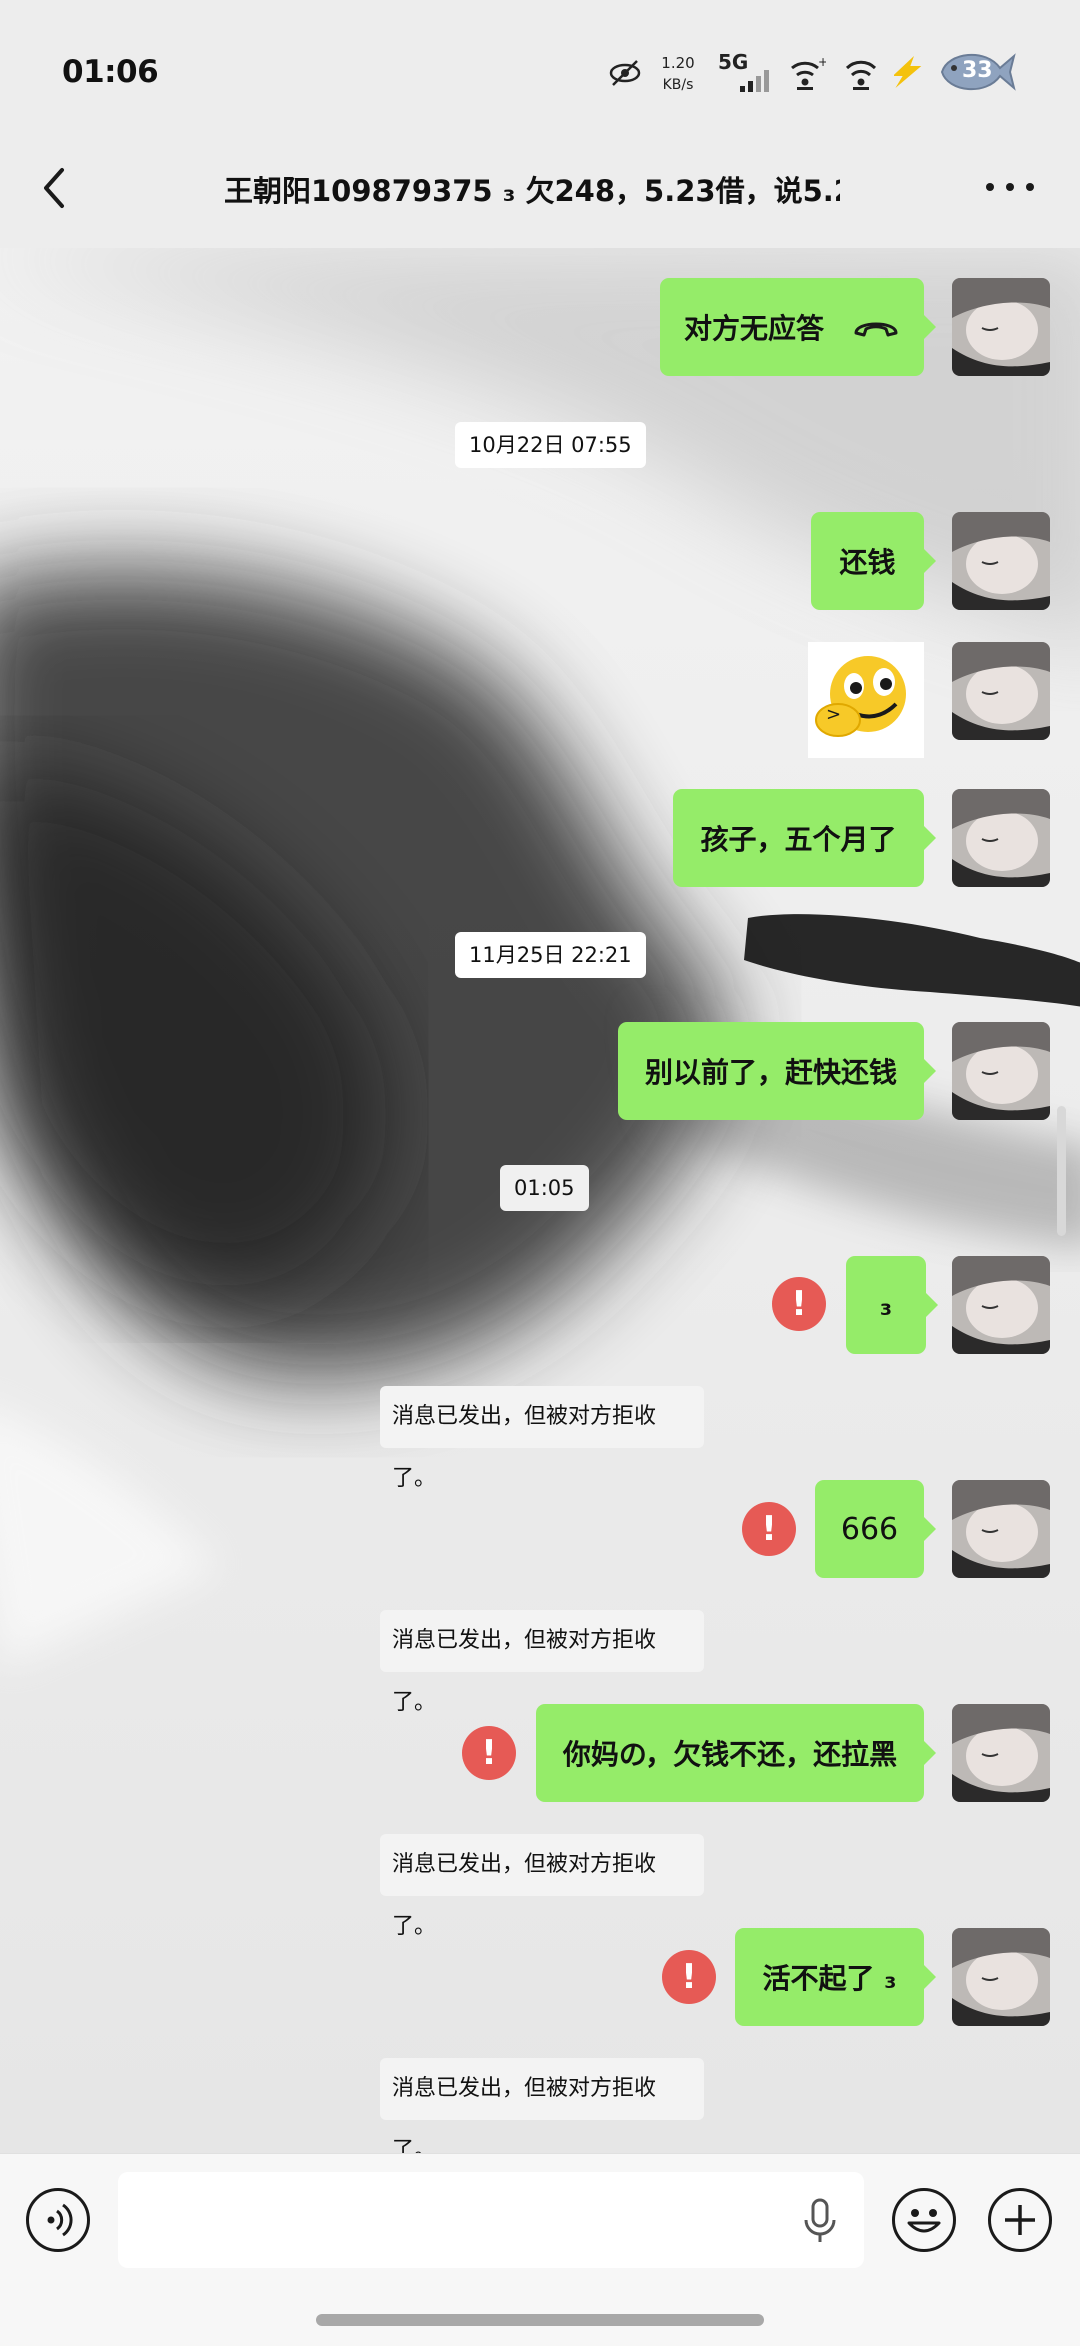  I want to click on message-bubble: ₃, so click(892, 1305).